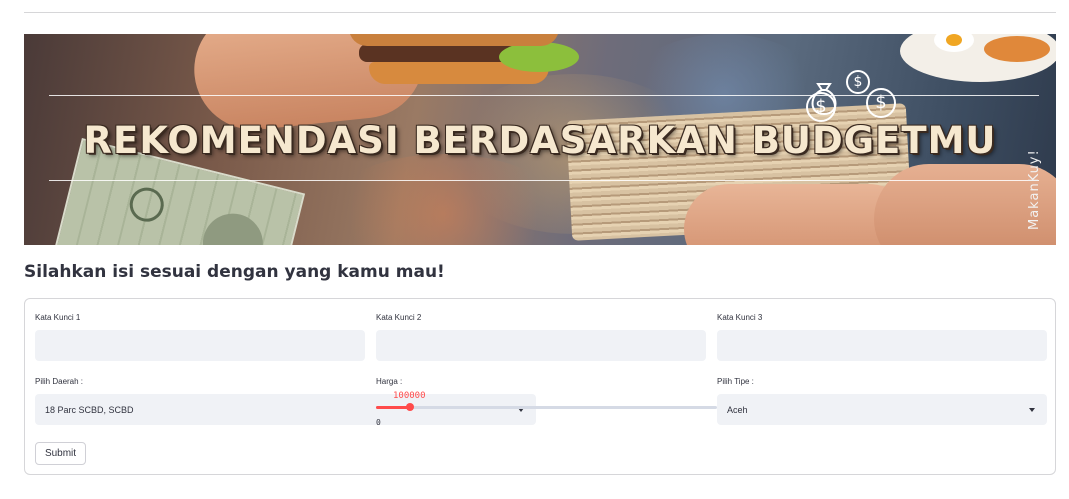  Describe the element at coordinates (735, 381) in the screenshot. I see `type-label: Pilih Tipe :` at that location.